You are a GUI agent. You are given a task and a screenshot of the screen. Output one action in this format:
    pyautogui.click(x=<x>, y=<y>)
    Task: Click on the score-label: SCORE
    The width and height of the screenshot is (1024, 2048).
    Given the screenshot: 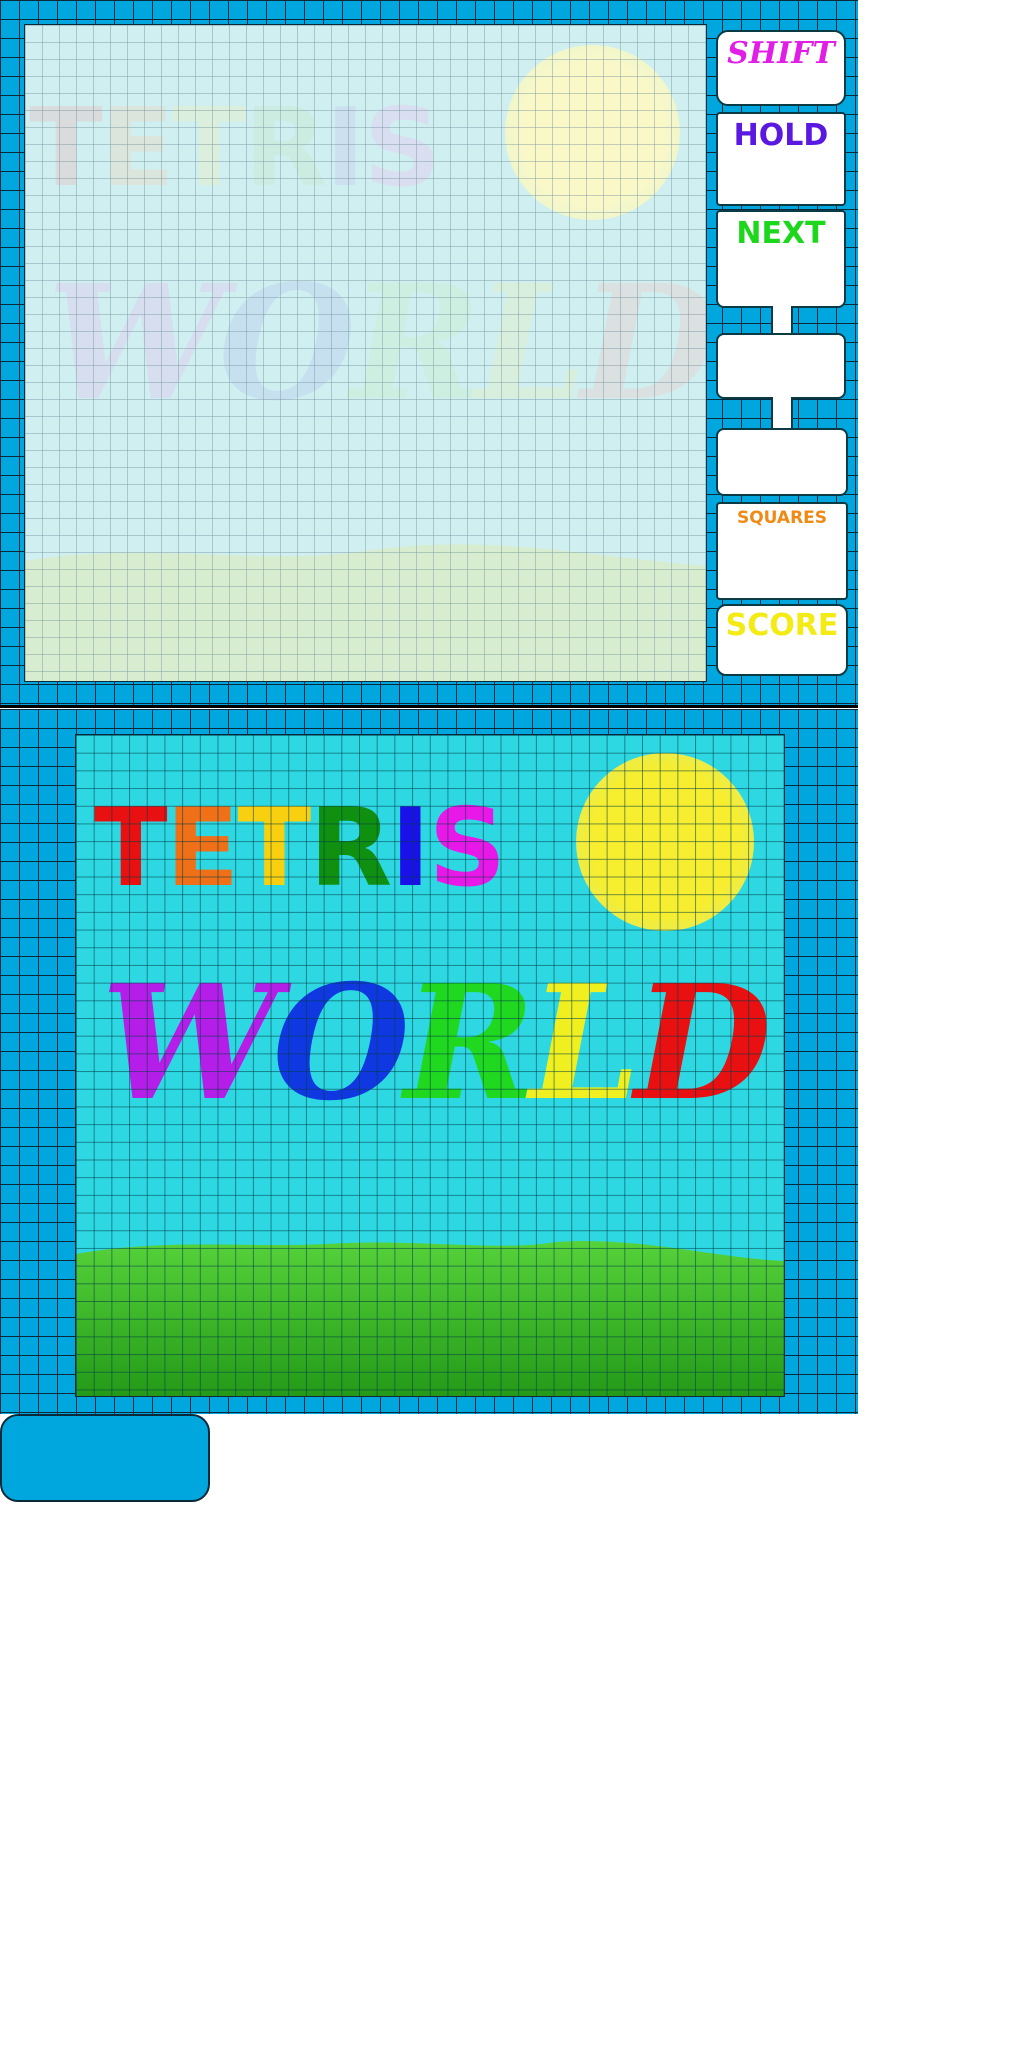 What is the action you would take?
    pyautogui.click(x=782, y=625)
    